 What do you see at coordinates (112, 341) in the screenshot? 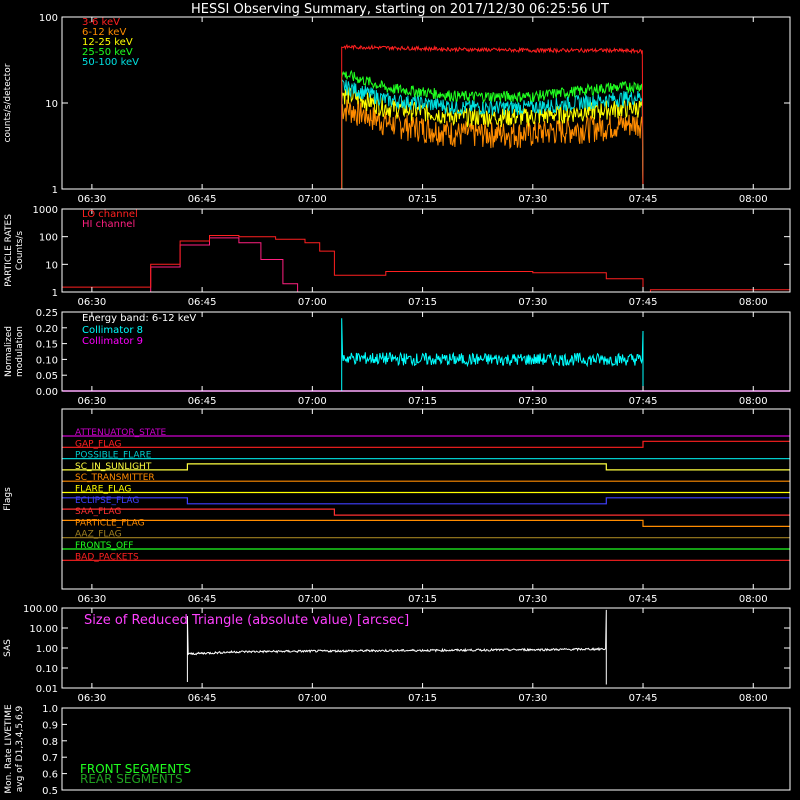
I see `legend-entry: Collimator 9` at bounding box center [112, 341].